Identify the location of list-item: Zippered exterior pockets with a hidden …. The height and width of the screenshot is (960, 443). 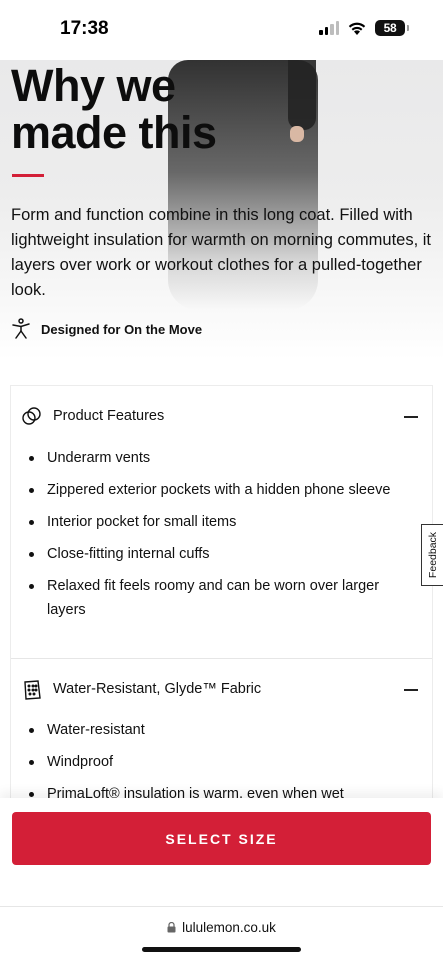
(217, 490).